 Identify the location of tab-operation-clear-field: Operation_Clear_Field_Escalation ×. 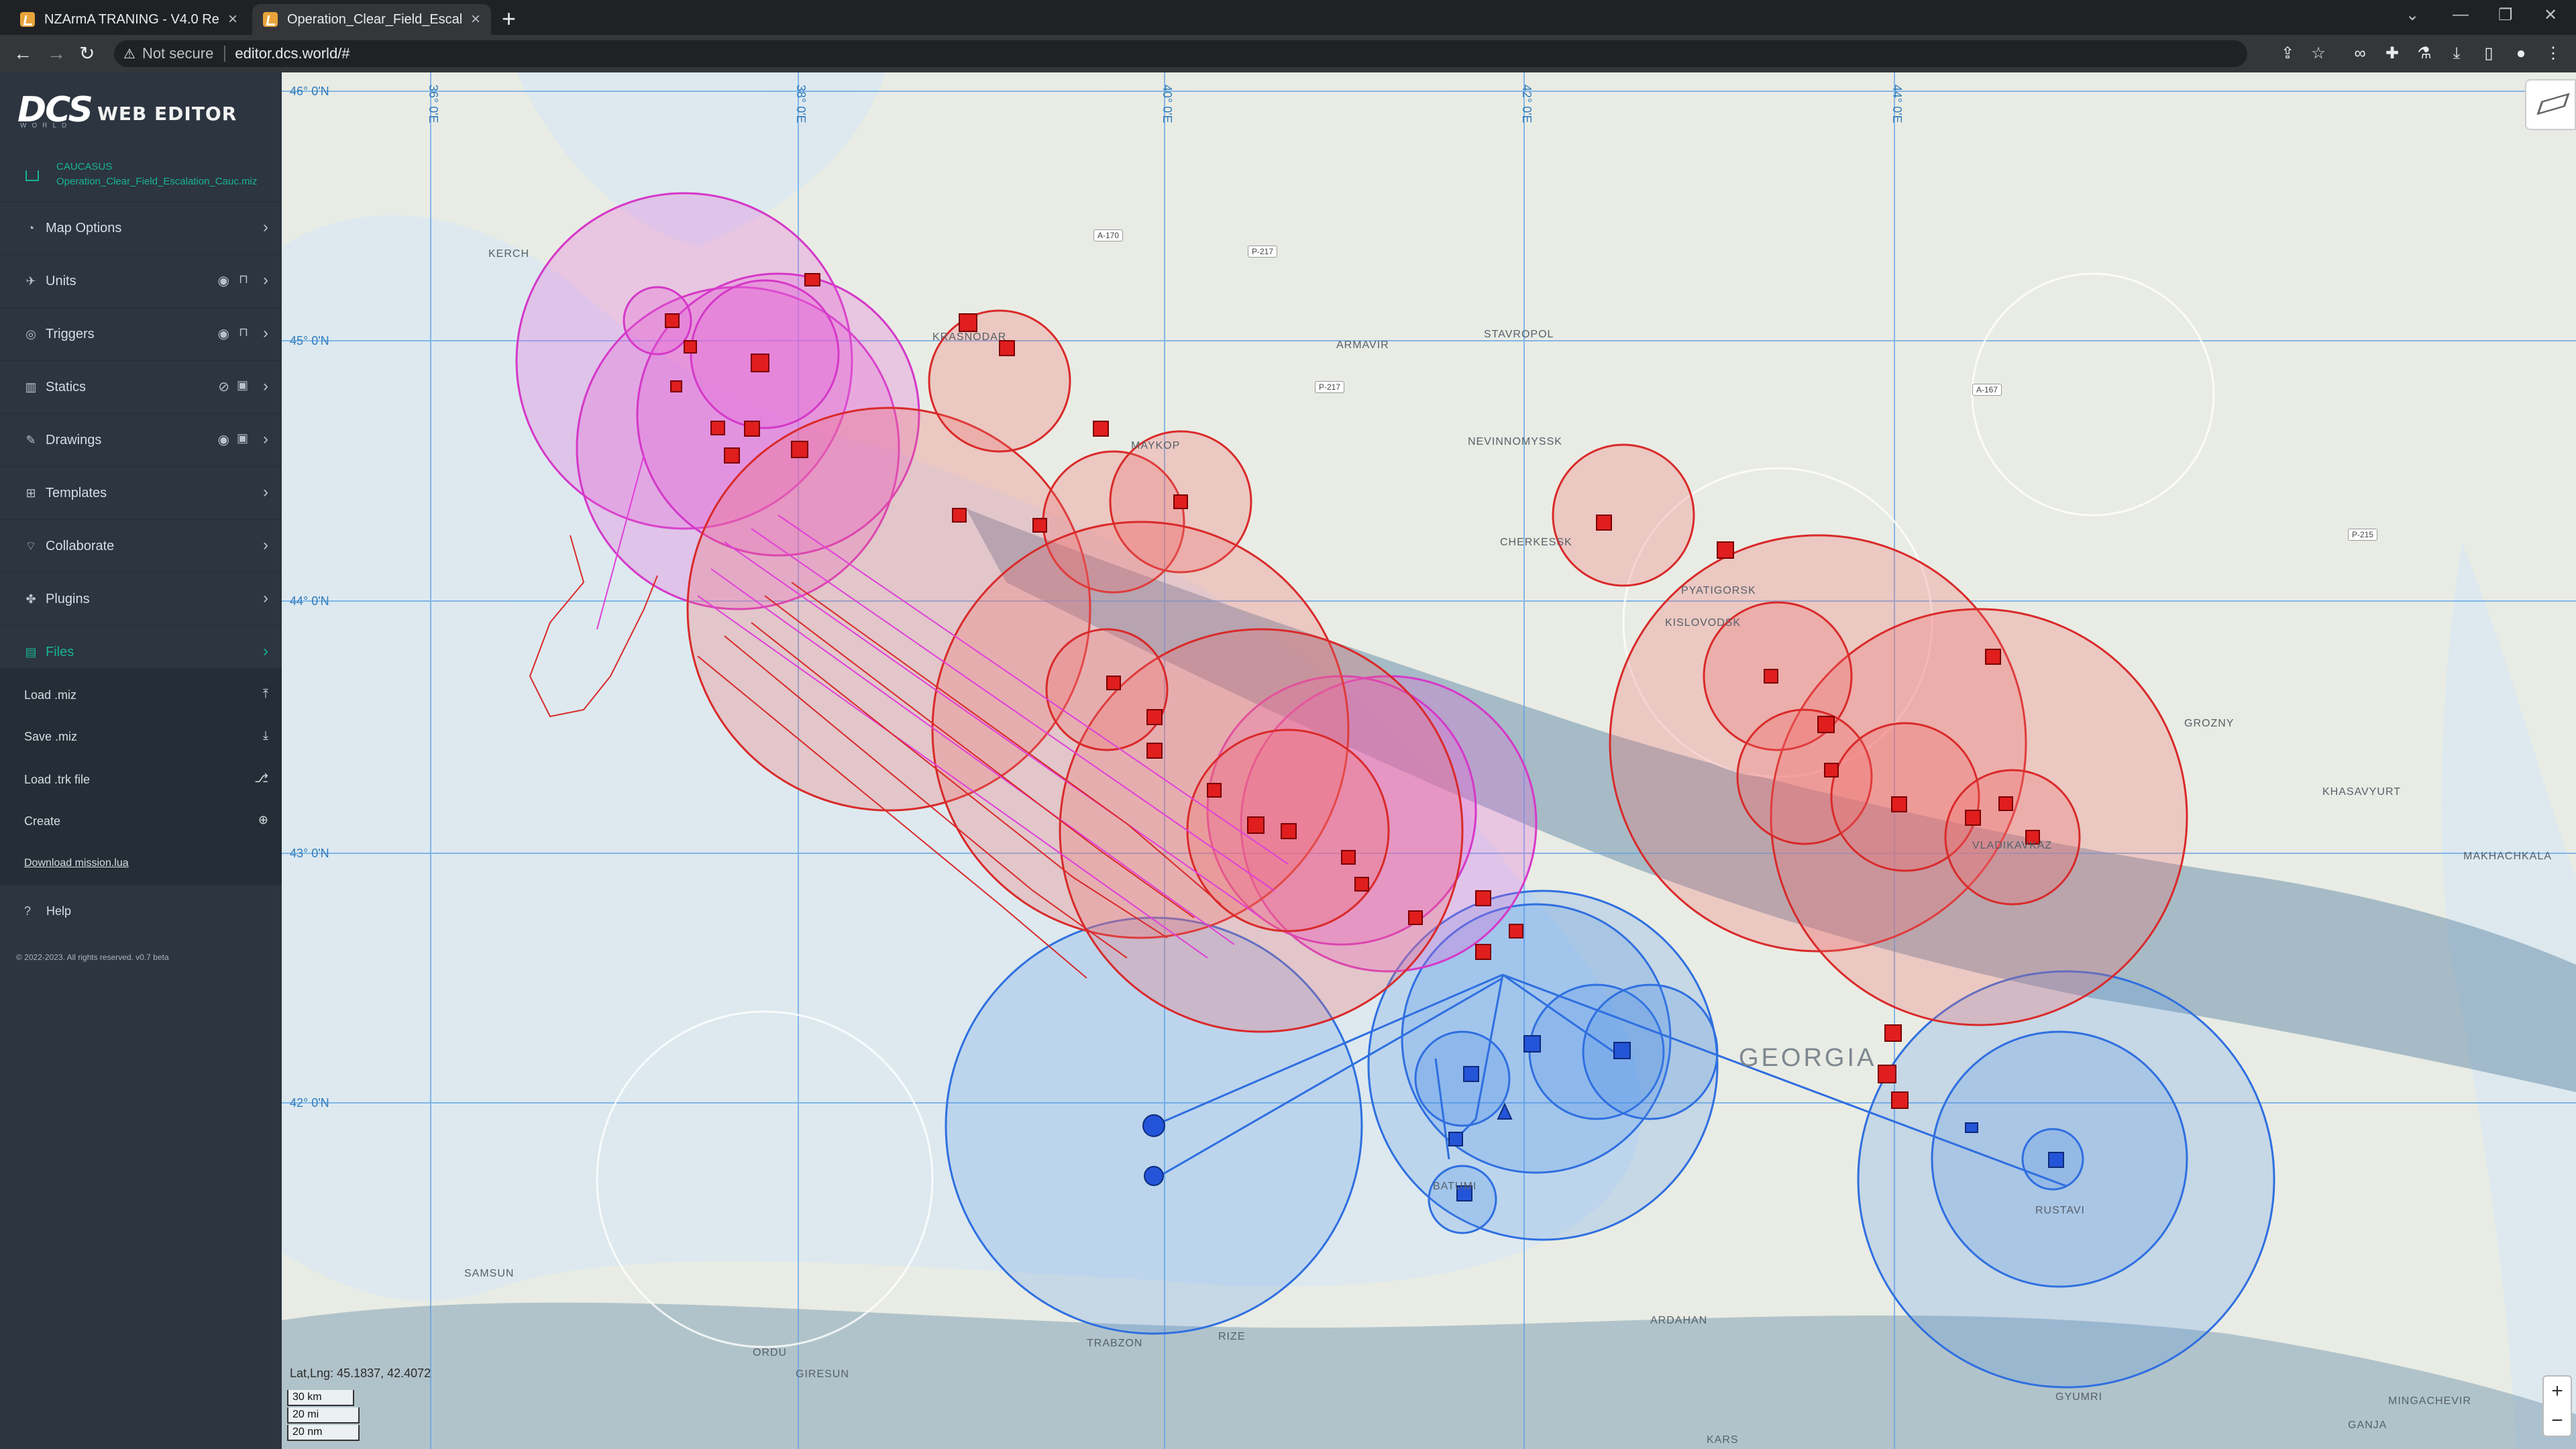
(371, 19).